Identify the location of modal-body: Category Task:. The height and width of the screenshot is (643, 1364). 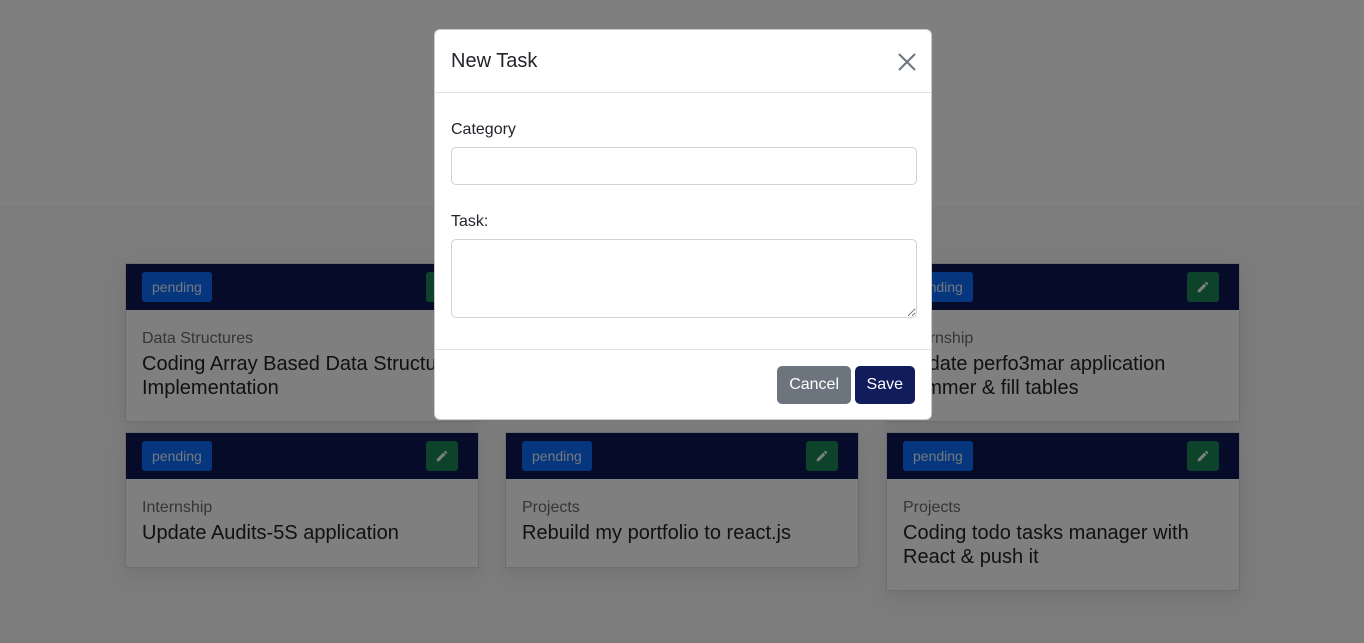
(683, 221).